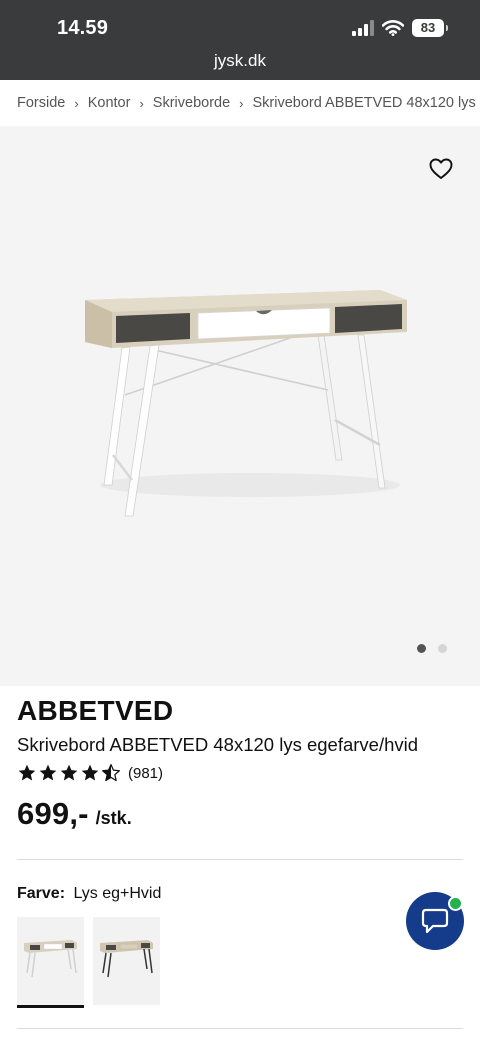  What do you see at coordinates (41, 893) in the screenshot?
I see `color-label: Farve:` at bounding box center [41, 893].